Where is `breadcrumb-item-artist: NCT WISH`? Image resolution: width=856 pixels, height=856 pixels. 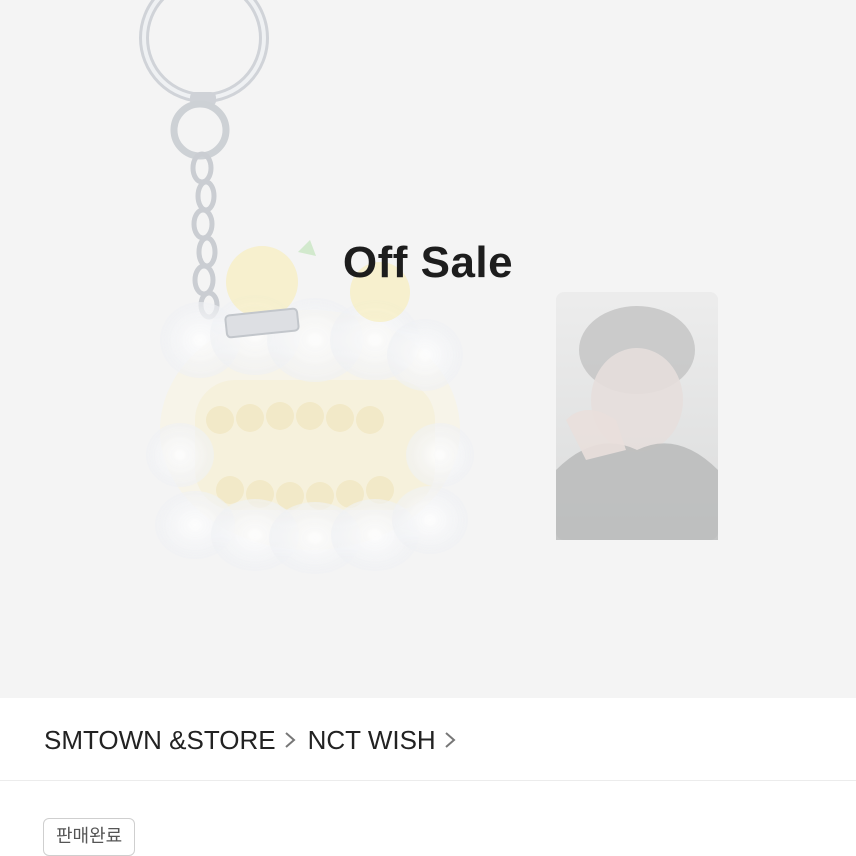
breadcrumb-item-artist: NCT WISH is located at coordinates (372, 740).